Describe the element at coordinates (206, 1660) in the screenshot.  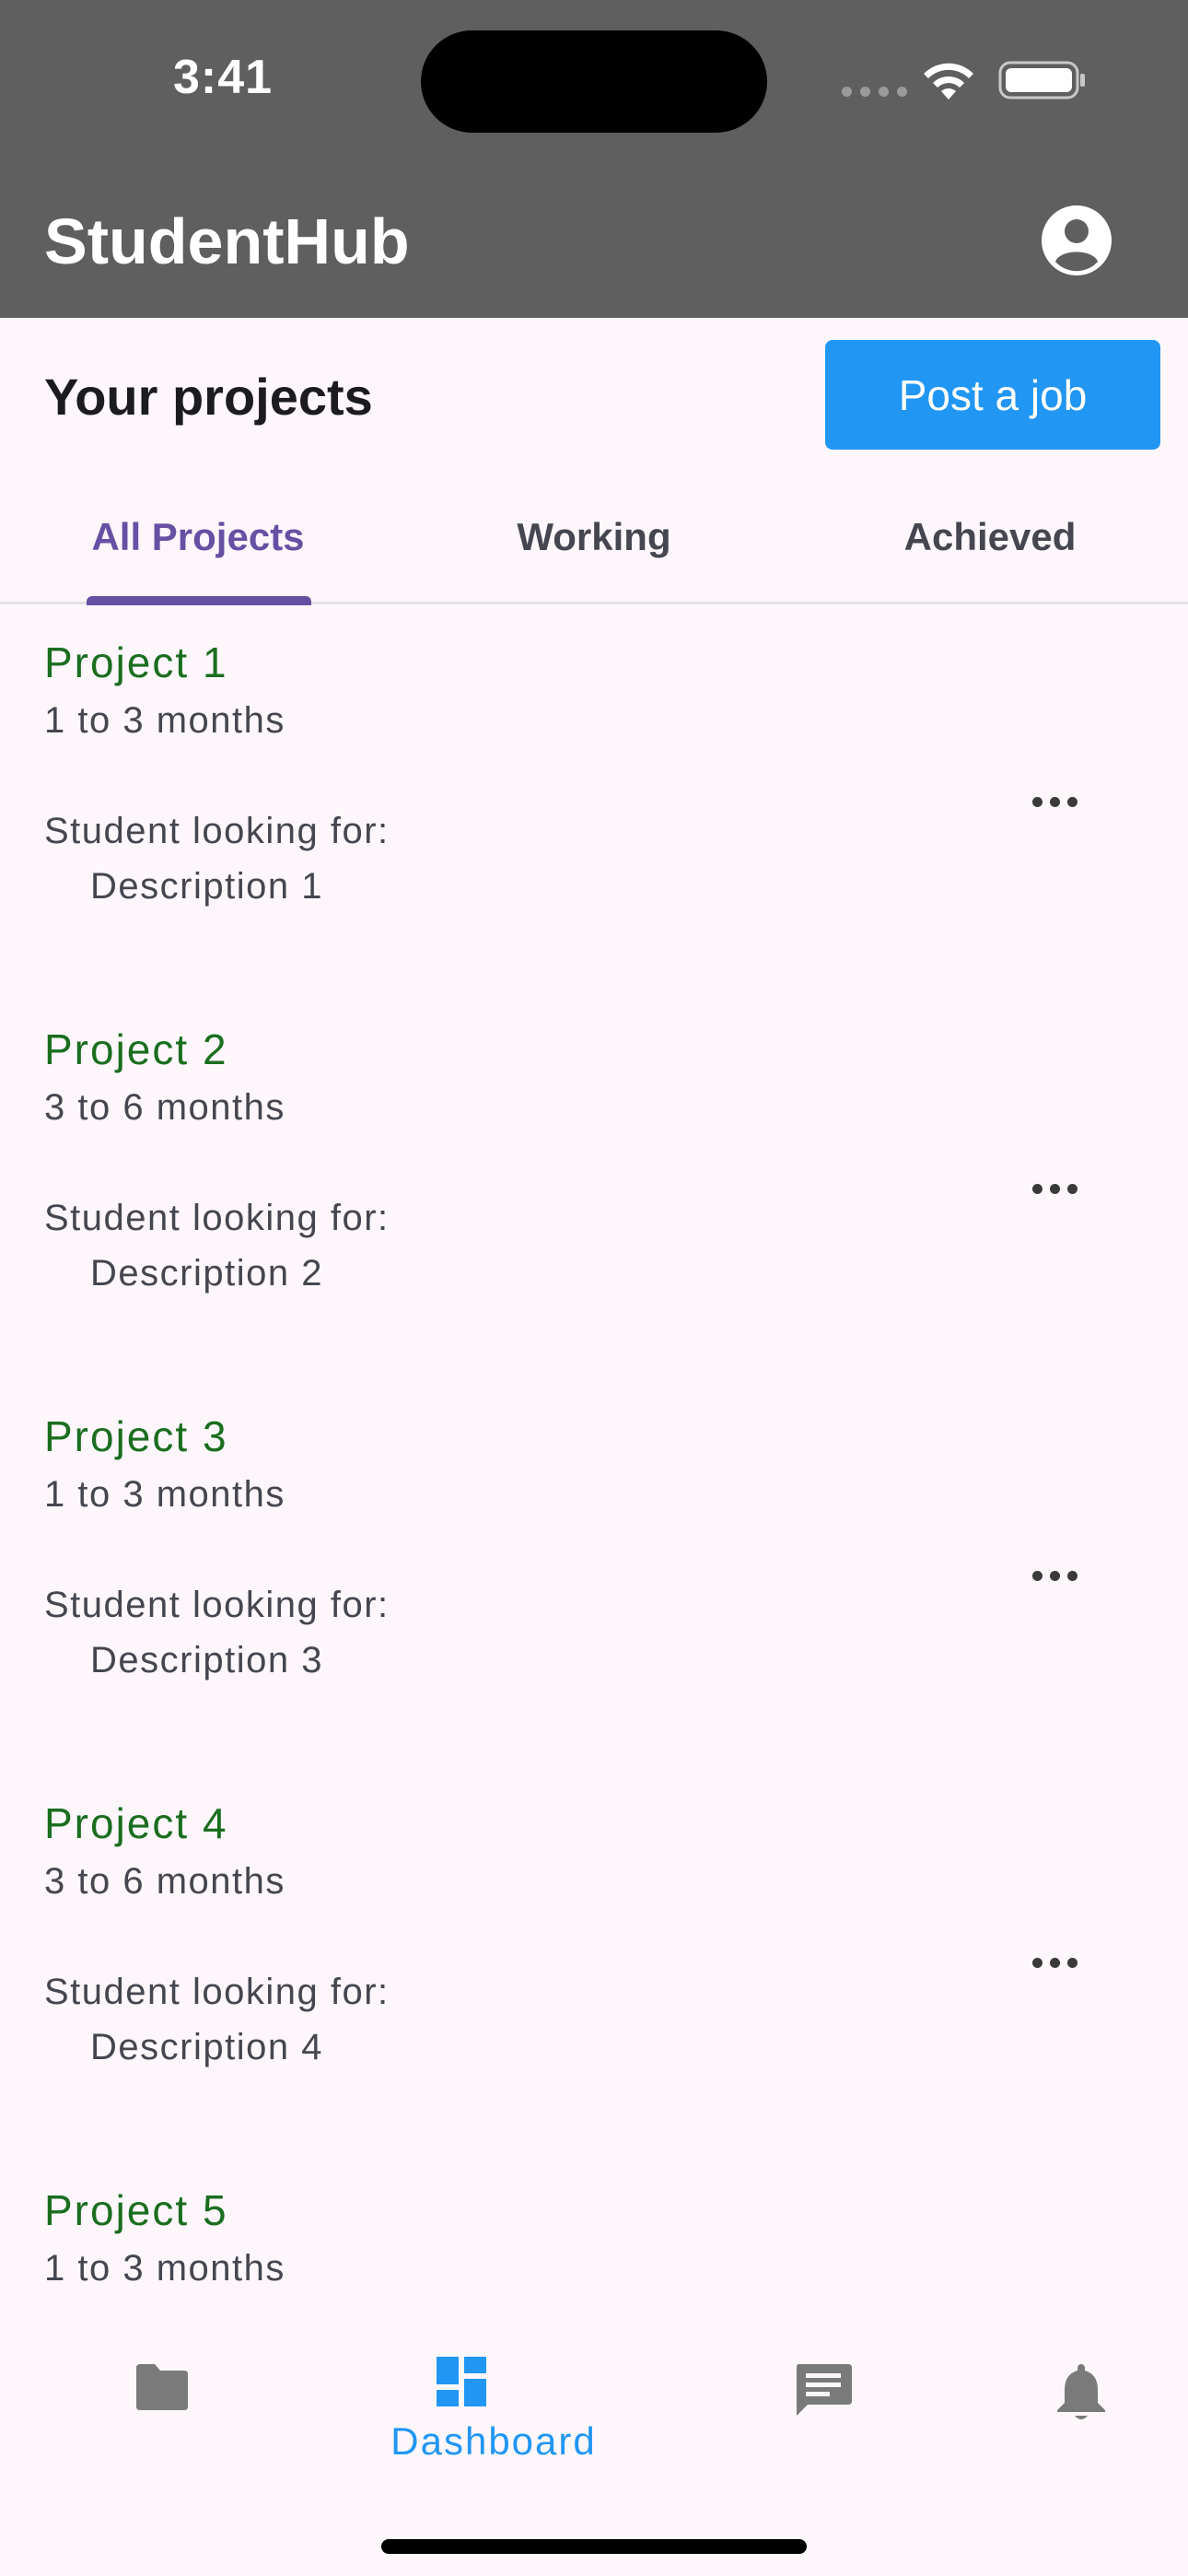
I see `project-description: Description 3` at that location.